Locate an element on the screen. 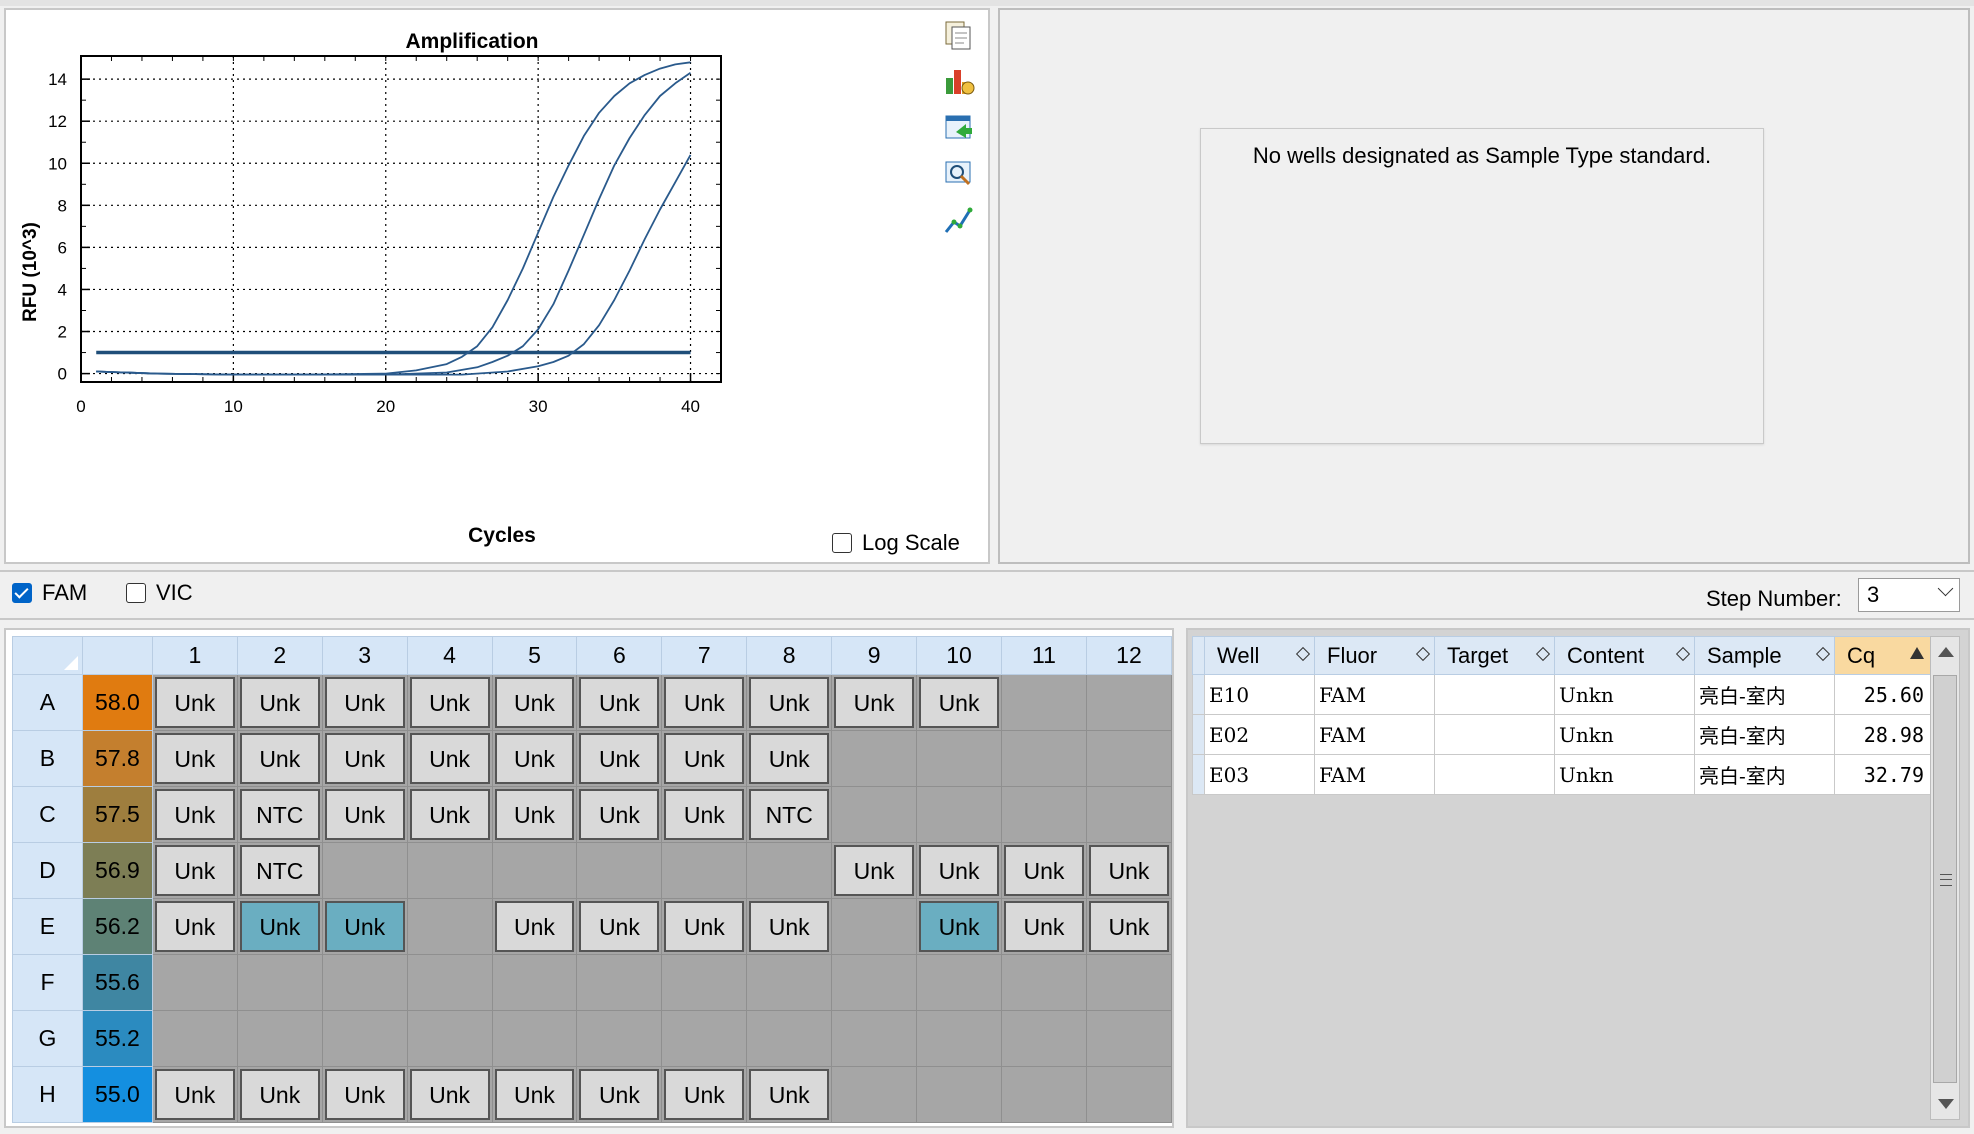  well-e11: Unk is located at coordinates (1043, 926).